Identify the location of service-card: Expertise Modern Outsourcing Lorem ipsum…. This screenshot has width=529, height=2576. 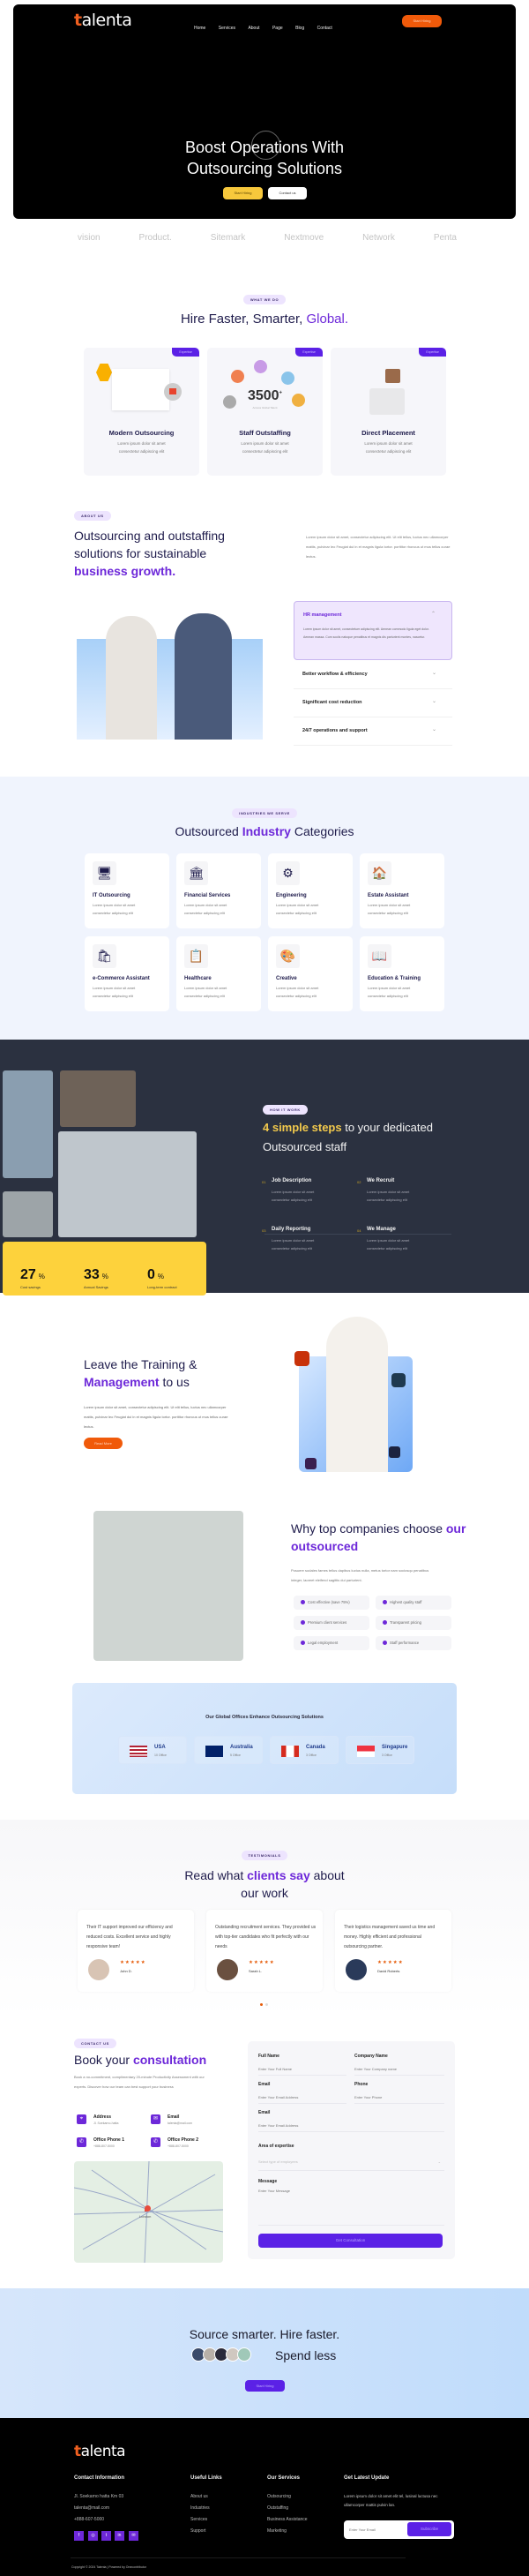
(141, 412).